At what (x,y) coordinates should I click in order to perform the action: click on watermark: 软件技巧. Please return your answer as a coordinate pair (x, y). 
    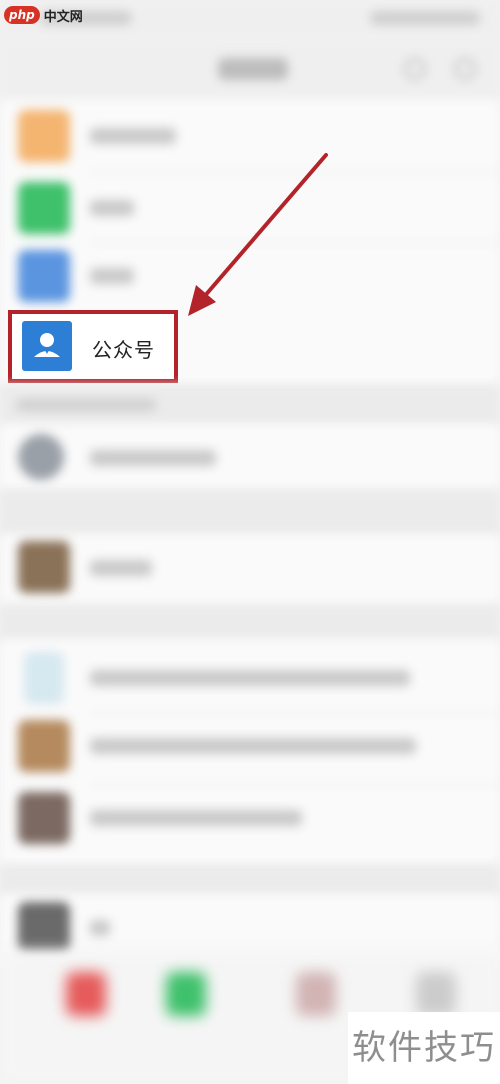
    Looking at the image, I should click on (424, 1048).